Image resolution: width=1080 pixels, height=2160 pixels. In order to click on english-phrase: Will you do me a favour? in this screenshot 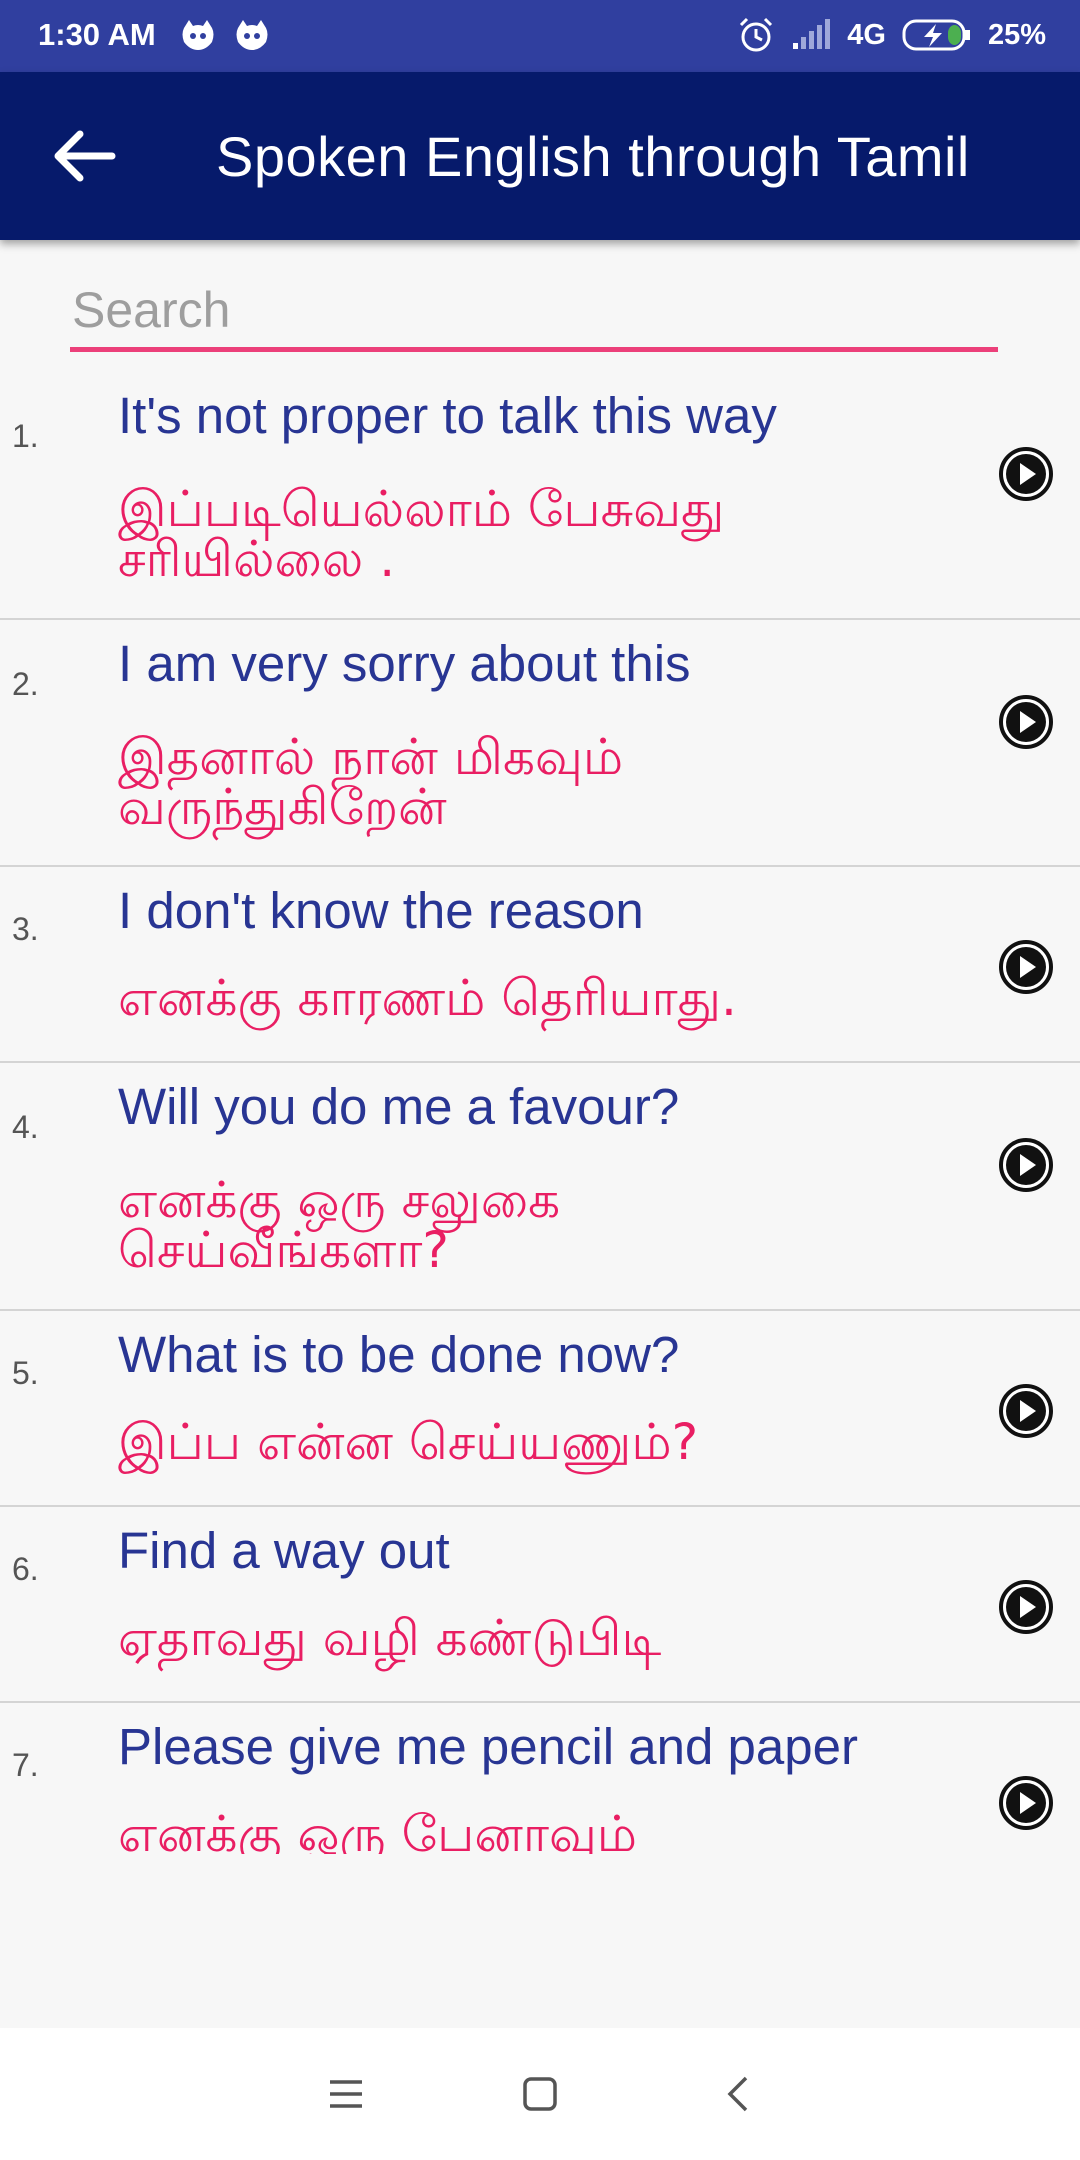, I will do `click(399, 1106)`.